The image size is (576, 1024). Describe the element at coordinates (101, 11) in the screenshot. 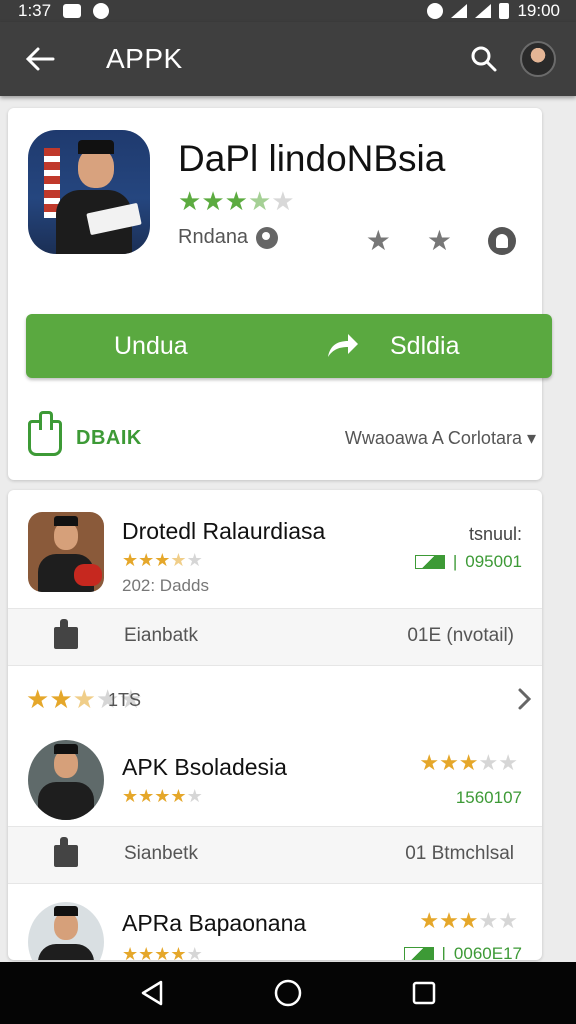

I see `app-notification-icon` at that location.